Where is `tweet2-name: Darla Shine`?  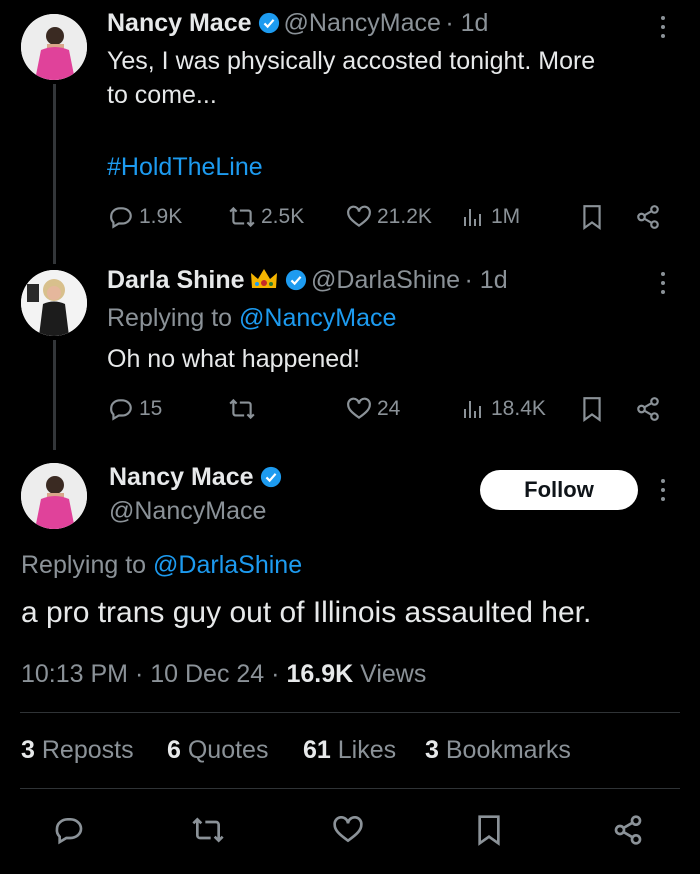
tweet2-name: Darla Shine is located at coordinates (176, 280).